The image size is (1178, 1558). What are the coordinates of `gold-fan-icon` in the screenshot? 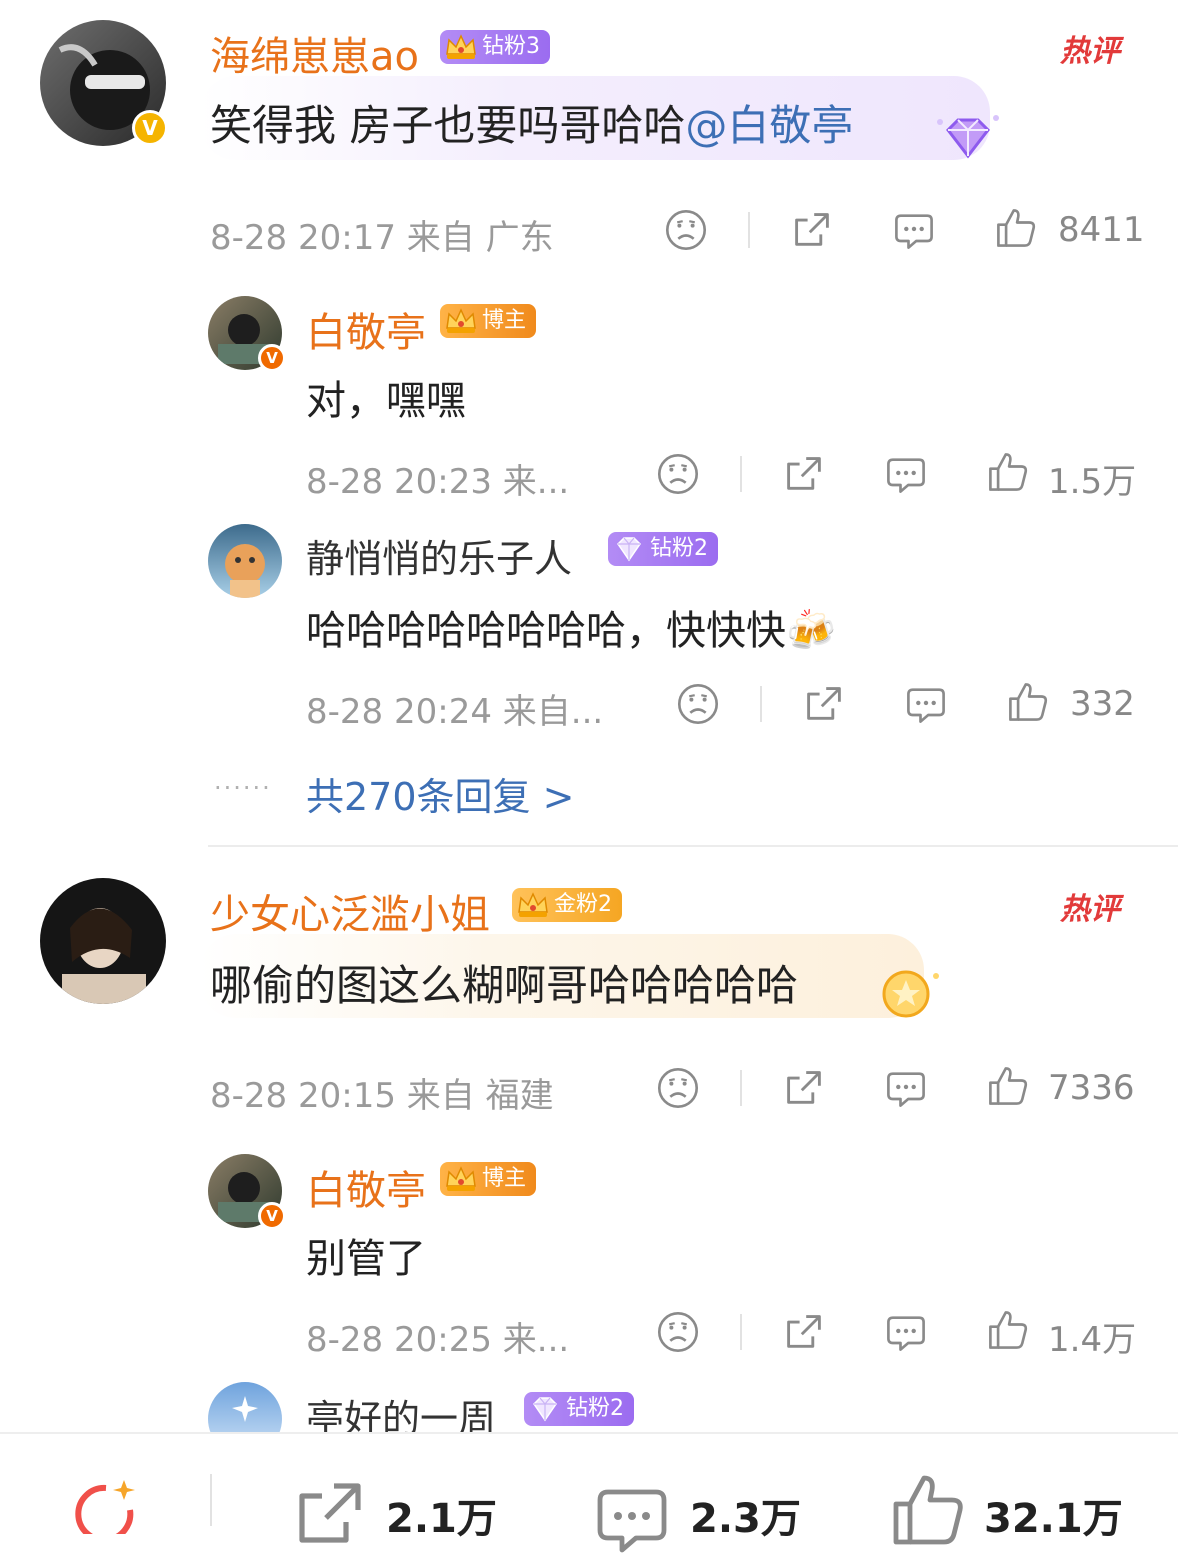 It's located at (910, 994).